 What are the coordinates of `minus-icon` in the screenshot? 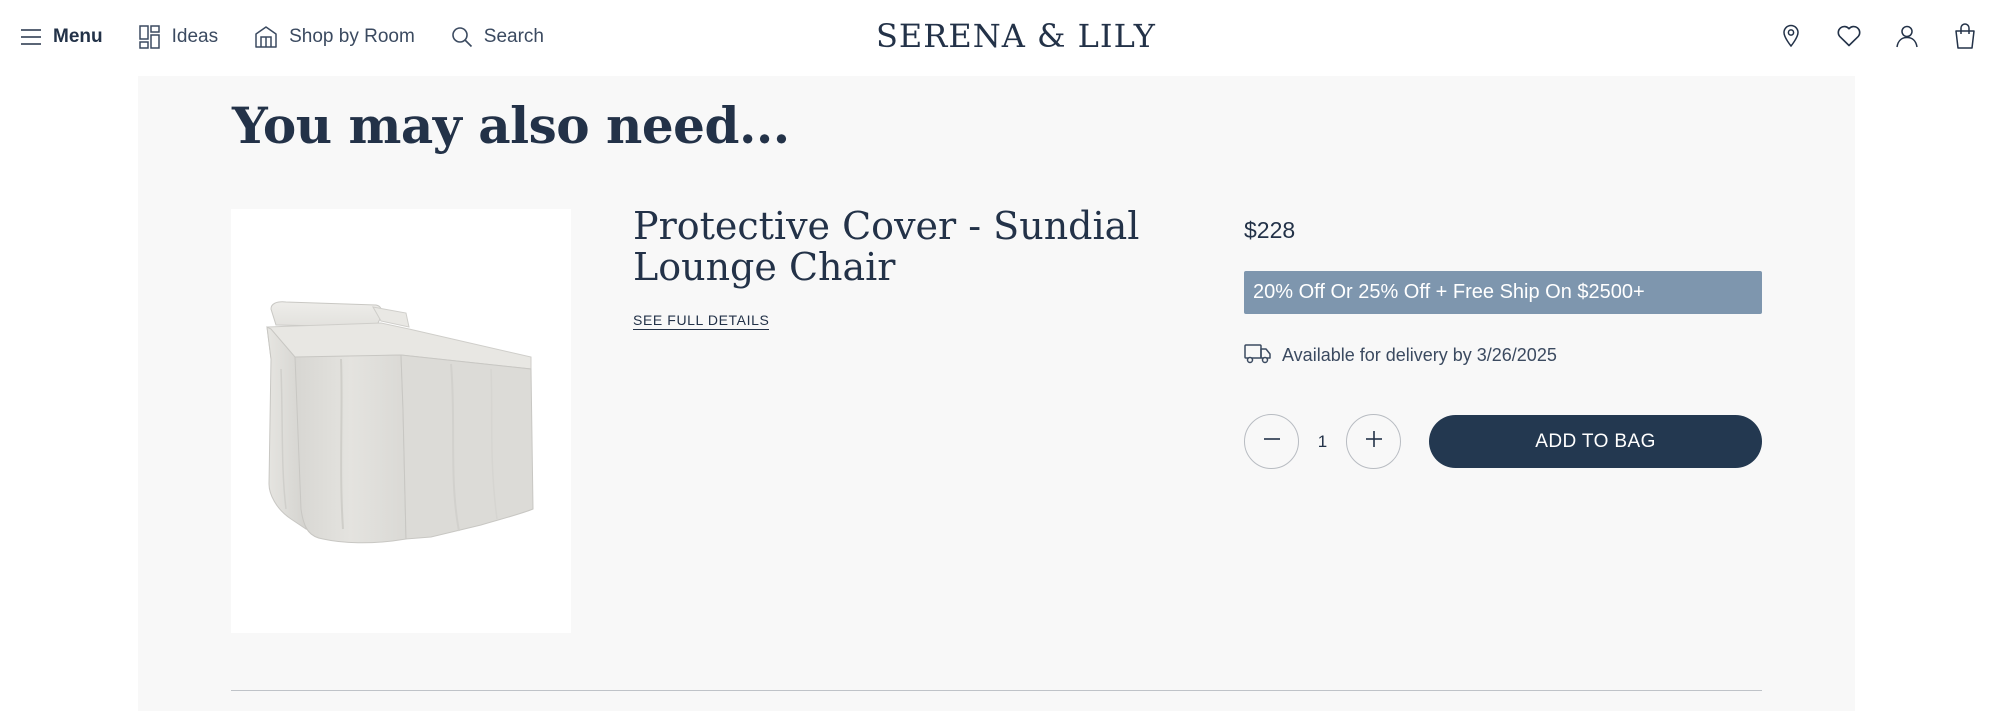 It's located at (1272, 441).